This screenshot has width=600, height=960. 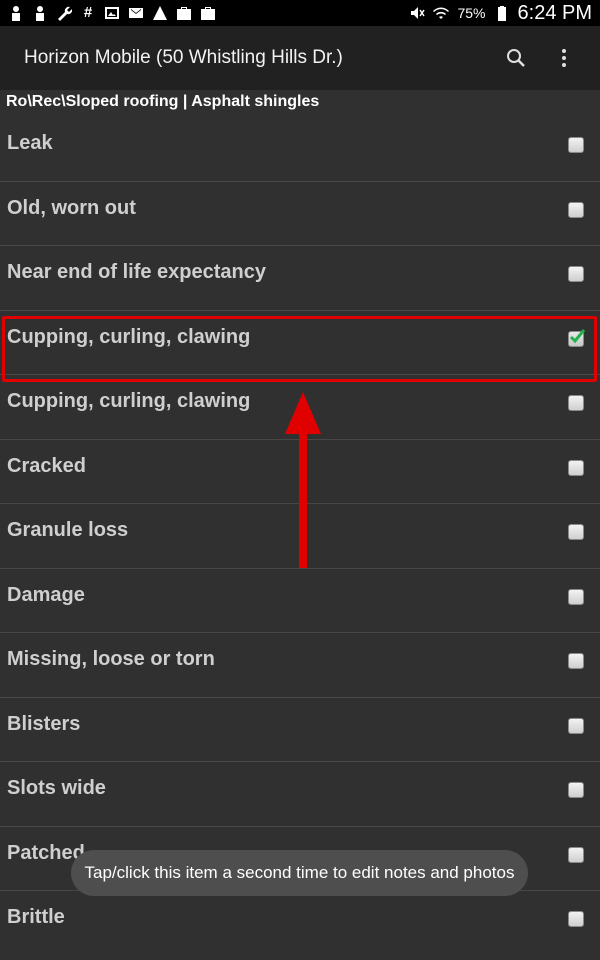 What do you see at coordinates (88, 12) in the screenshot?
I see `hash-icon: #` at bounding box center [88, 12].